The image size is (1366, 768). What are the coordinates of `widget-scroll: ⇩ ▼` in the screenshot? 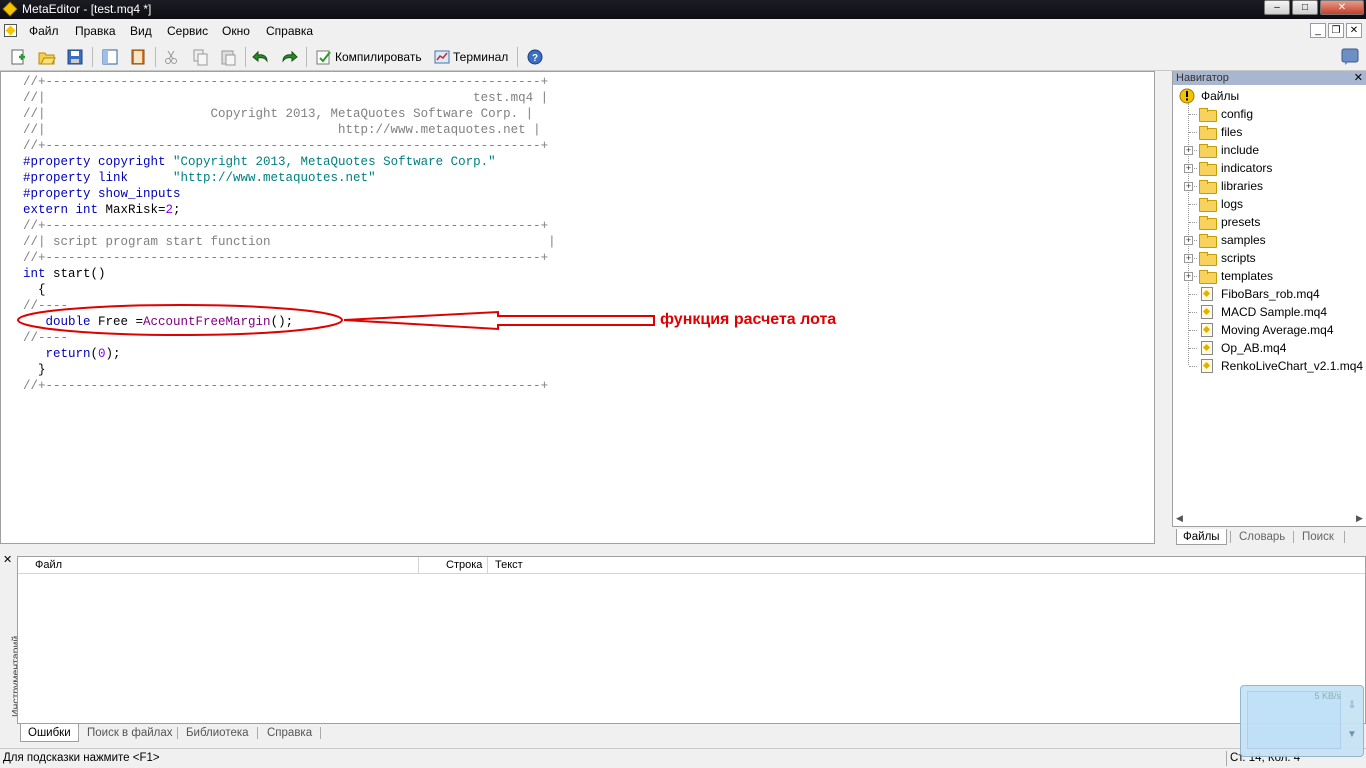 It's located at (1352, 720).